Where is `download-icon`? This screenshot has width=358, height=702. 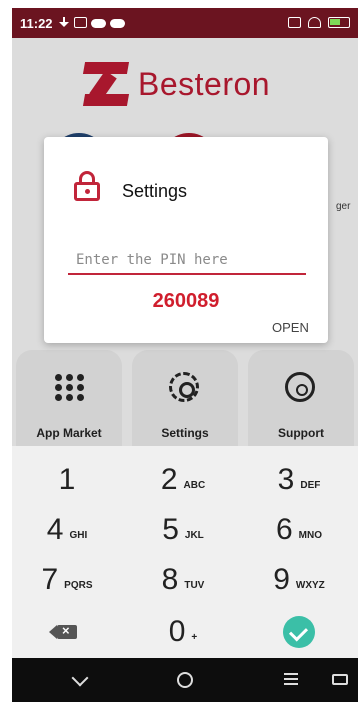
download-icon is located at coordinates (64, 23).